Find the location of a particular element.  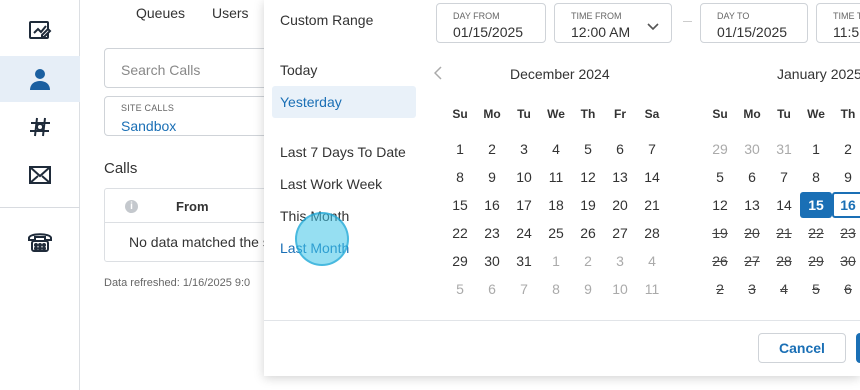

tab-queues: Queues is located at coordinates (160, 13).